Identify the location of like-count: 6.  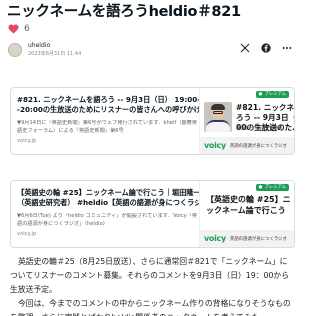
(27, 29).